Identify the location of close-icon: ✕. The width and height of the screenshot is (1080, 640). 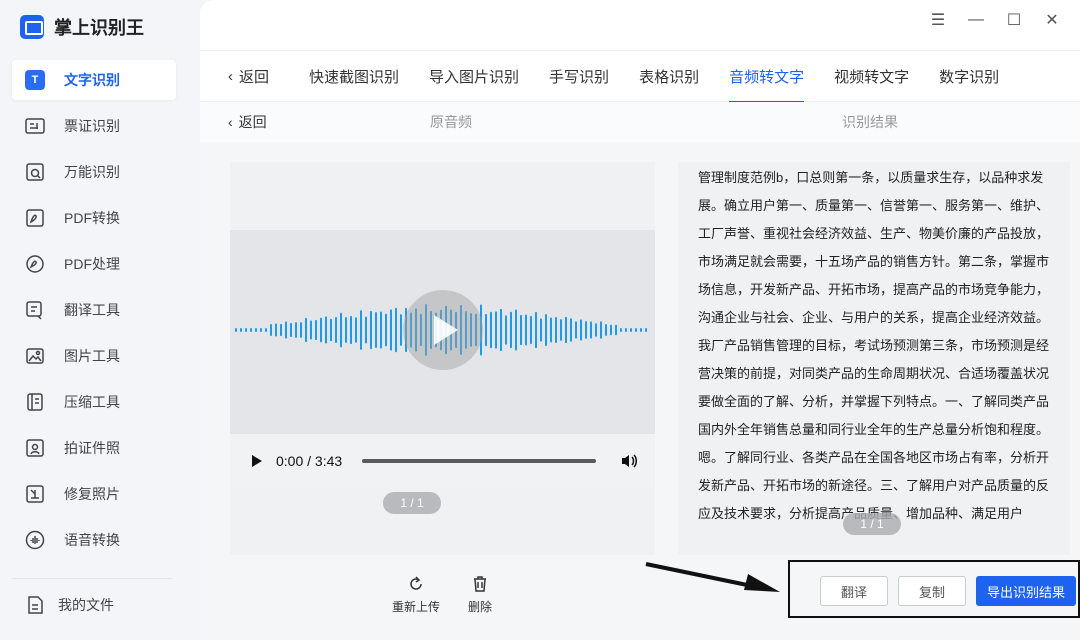
(1052, 20).